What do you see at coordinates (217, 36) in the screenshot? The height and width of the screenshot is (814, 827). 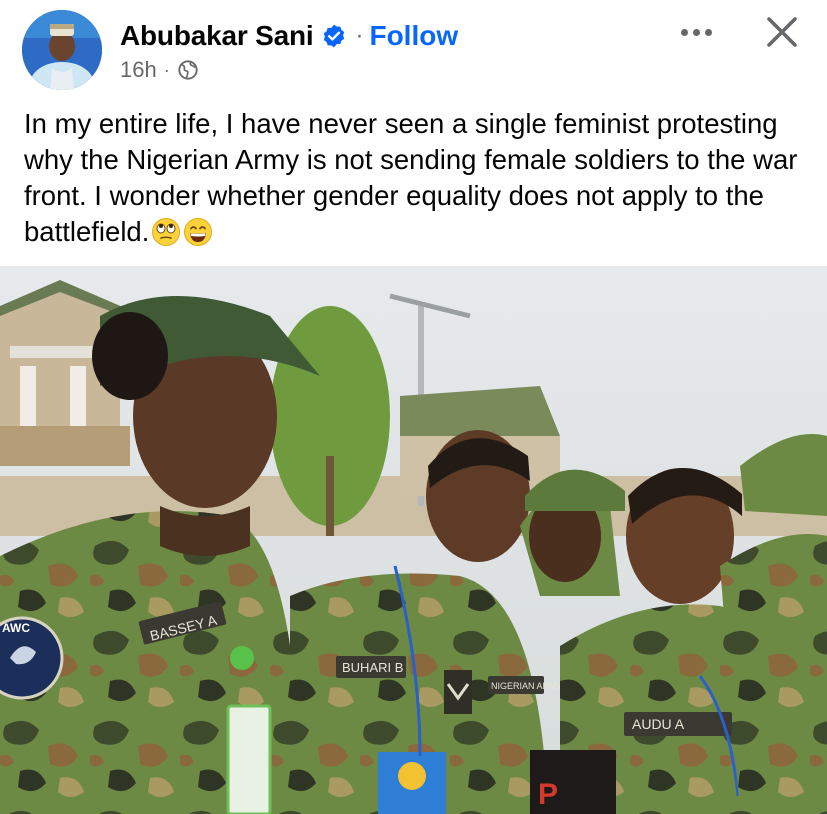 I see `author-name: Abubakar Sani` at bounding box center [217, 36].